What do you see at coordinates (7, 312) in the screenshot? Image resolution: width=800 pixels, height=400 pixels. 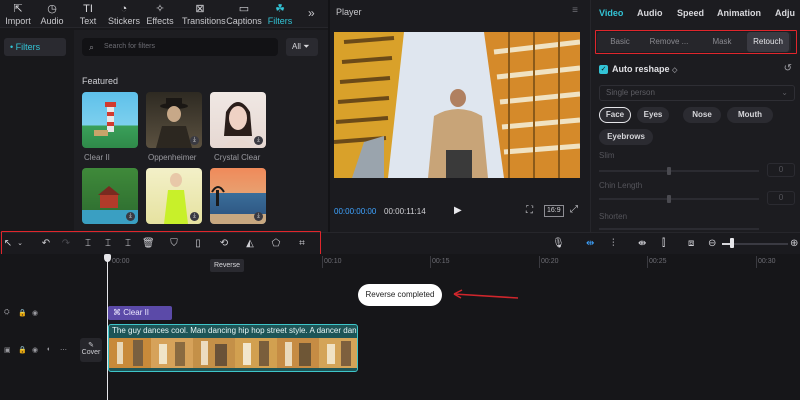 I see `effect-track-icon: ⛭` at bounding box center [7, 312].